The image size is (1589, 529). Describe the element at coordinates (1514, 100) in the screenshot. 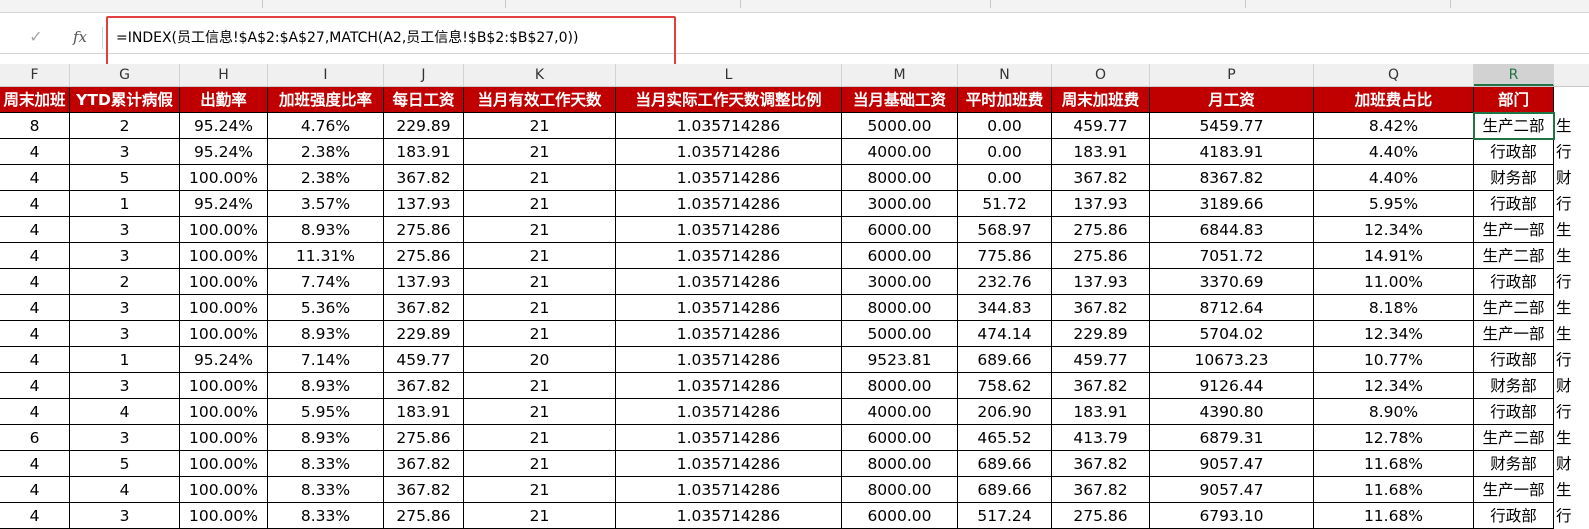

I see `header-cell: 部门` at that location.